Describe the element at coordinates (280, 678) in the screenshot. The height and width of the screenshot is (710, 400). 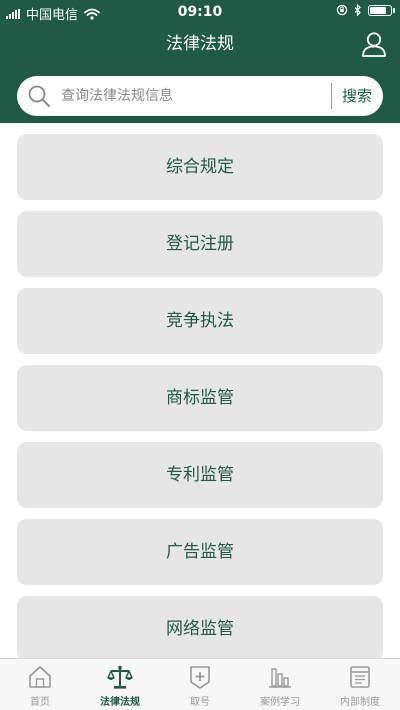
I see `chart-icon` at that location.